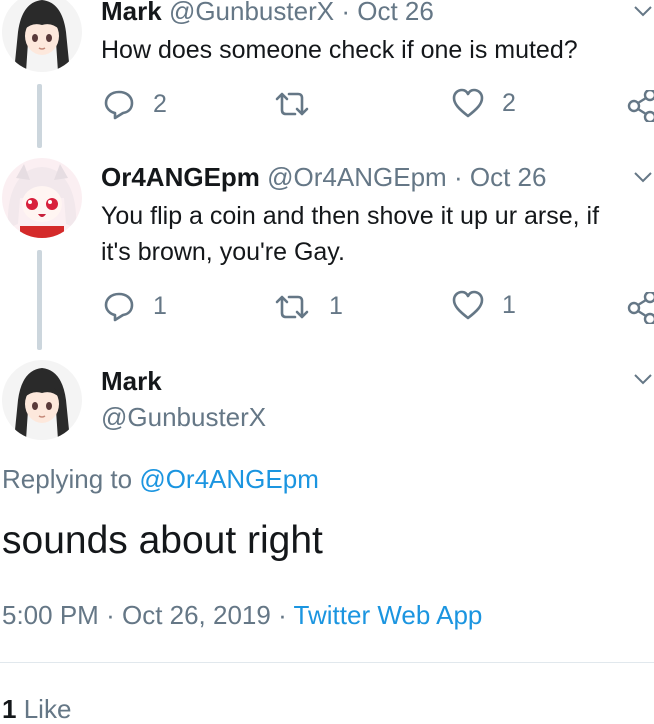  I want to click on tweet-header: Mark @GunbusterX · Oct 26, so click(267, 13).